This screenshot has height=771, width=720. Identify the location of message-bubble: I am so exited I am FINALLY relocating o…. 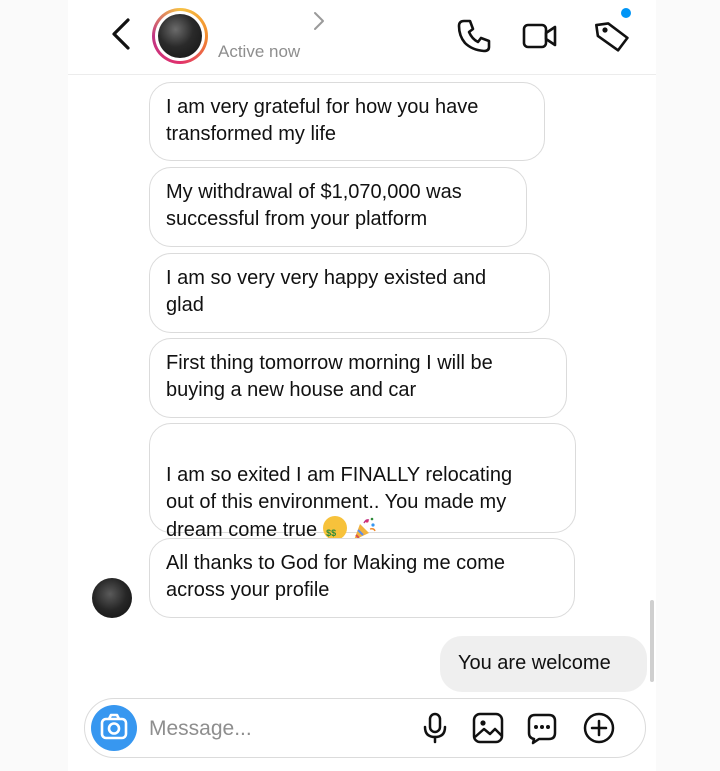
(362, 485).